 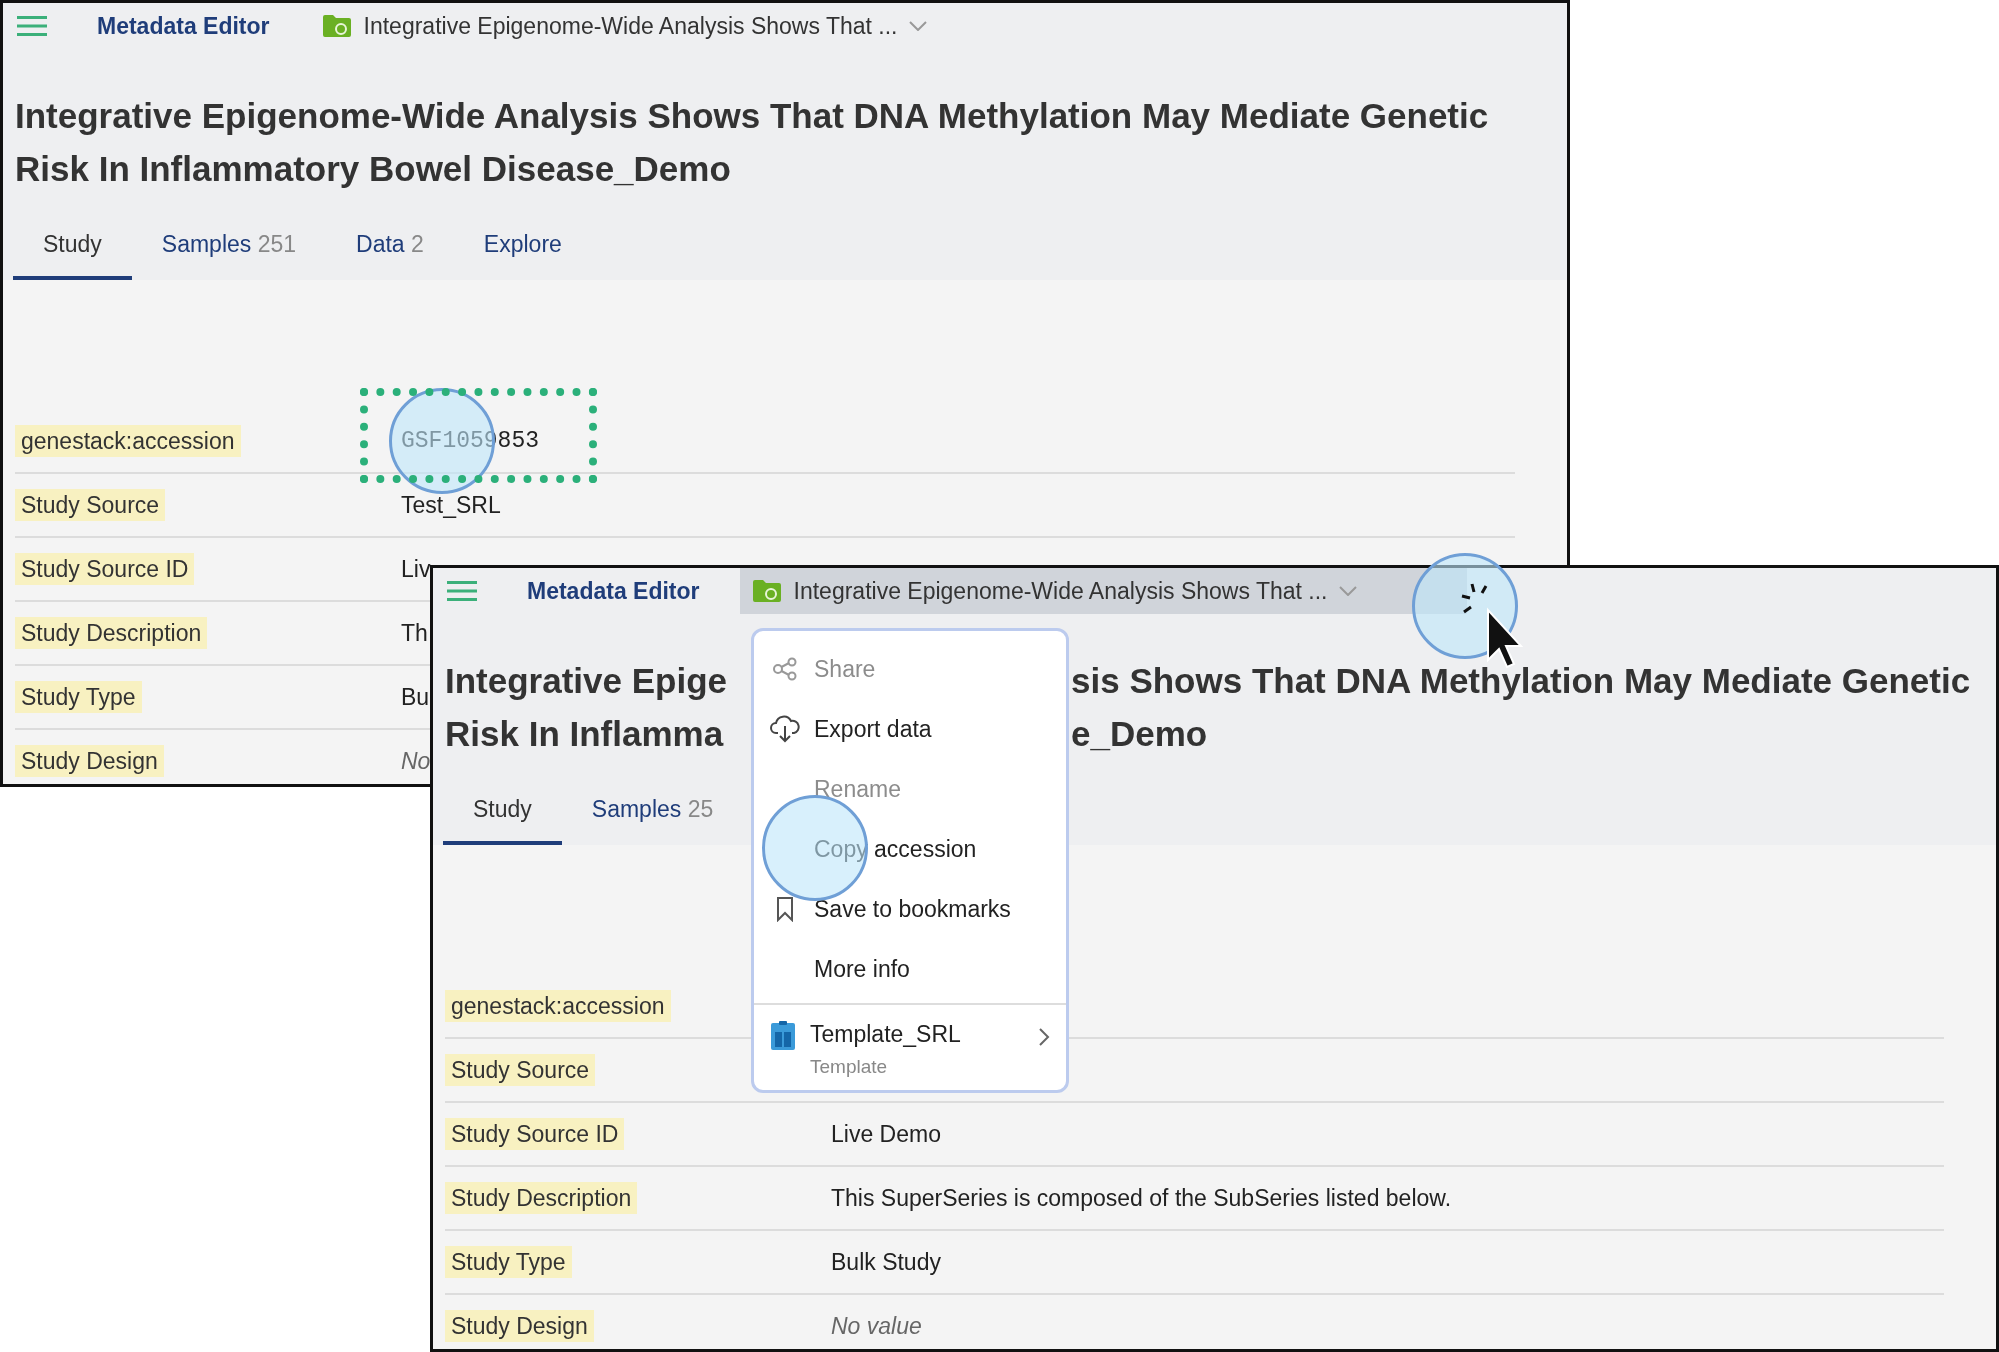 I want to click on field-value: Live Demo, so click(x=886, y=1134).